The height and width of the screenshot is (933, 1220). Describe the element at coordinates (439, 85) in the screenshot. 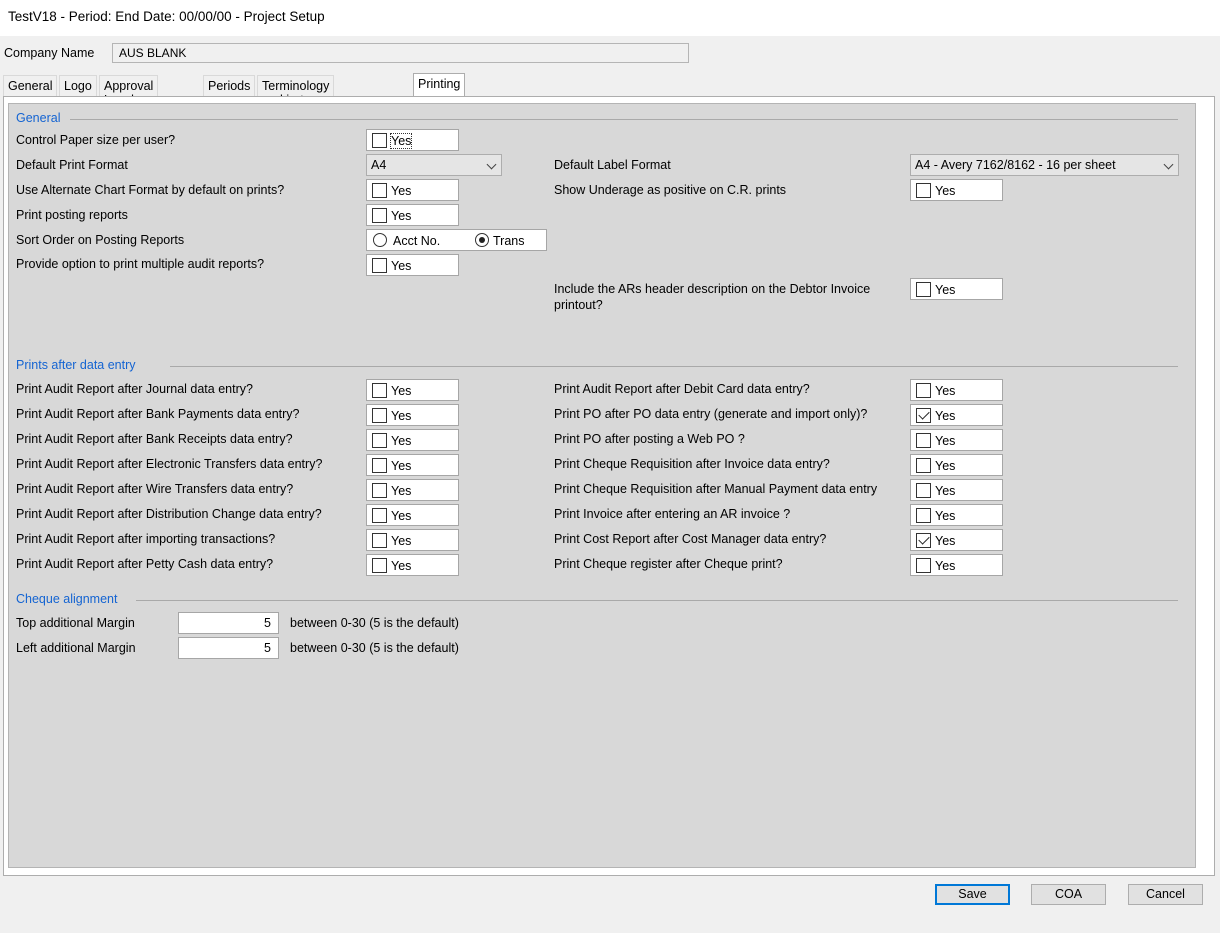

I see `tab-printing: Printing` at that location.